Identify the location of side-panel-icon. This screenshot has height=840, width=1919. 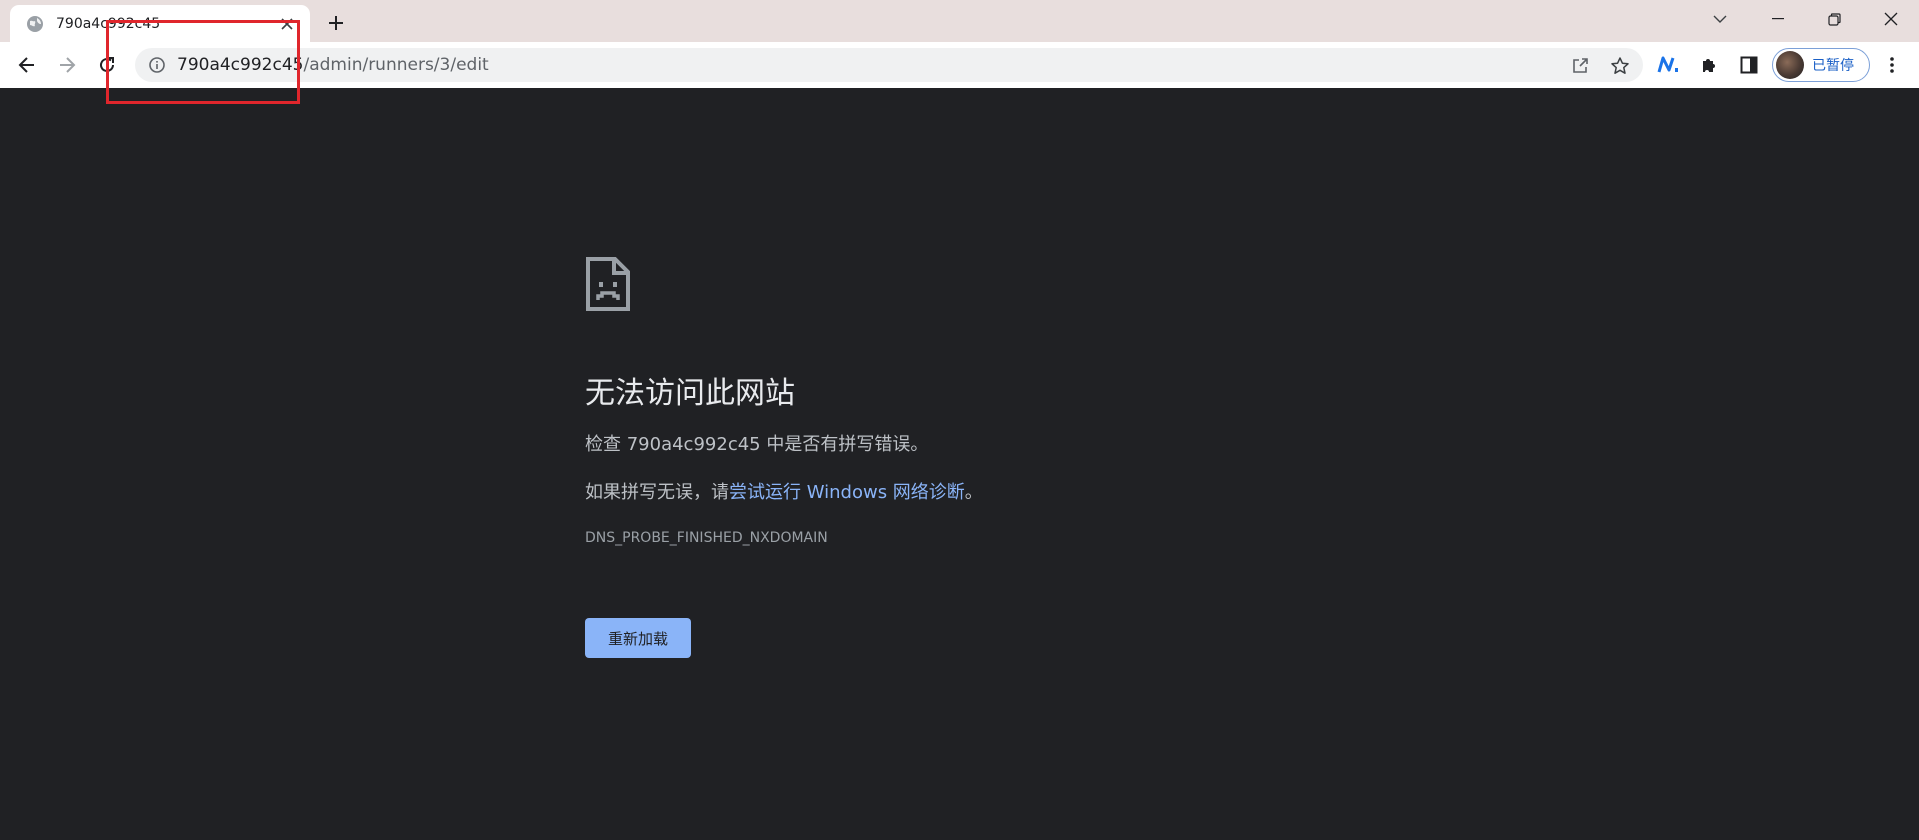
(1749, 65).